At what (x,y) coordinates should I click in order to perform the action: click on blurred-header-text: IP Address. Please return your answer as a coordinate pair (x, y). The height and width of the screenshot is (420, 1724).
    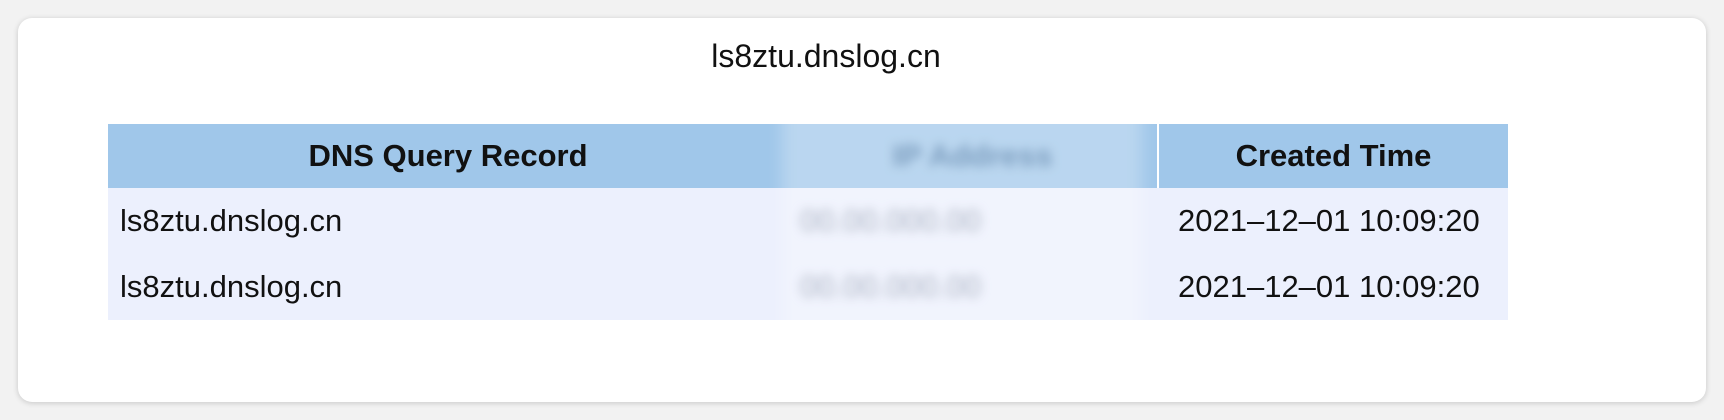
    Looking at the image, I should click on (972, 155).